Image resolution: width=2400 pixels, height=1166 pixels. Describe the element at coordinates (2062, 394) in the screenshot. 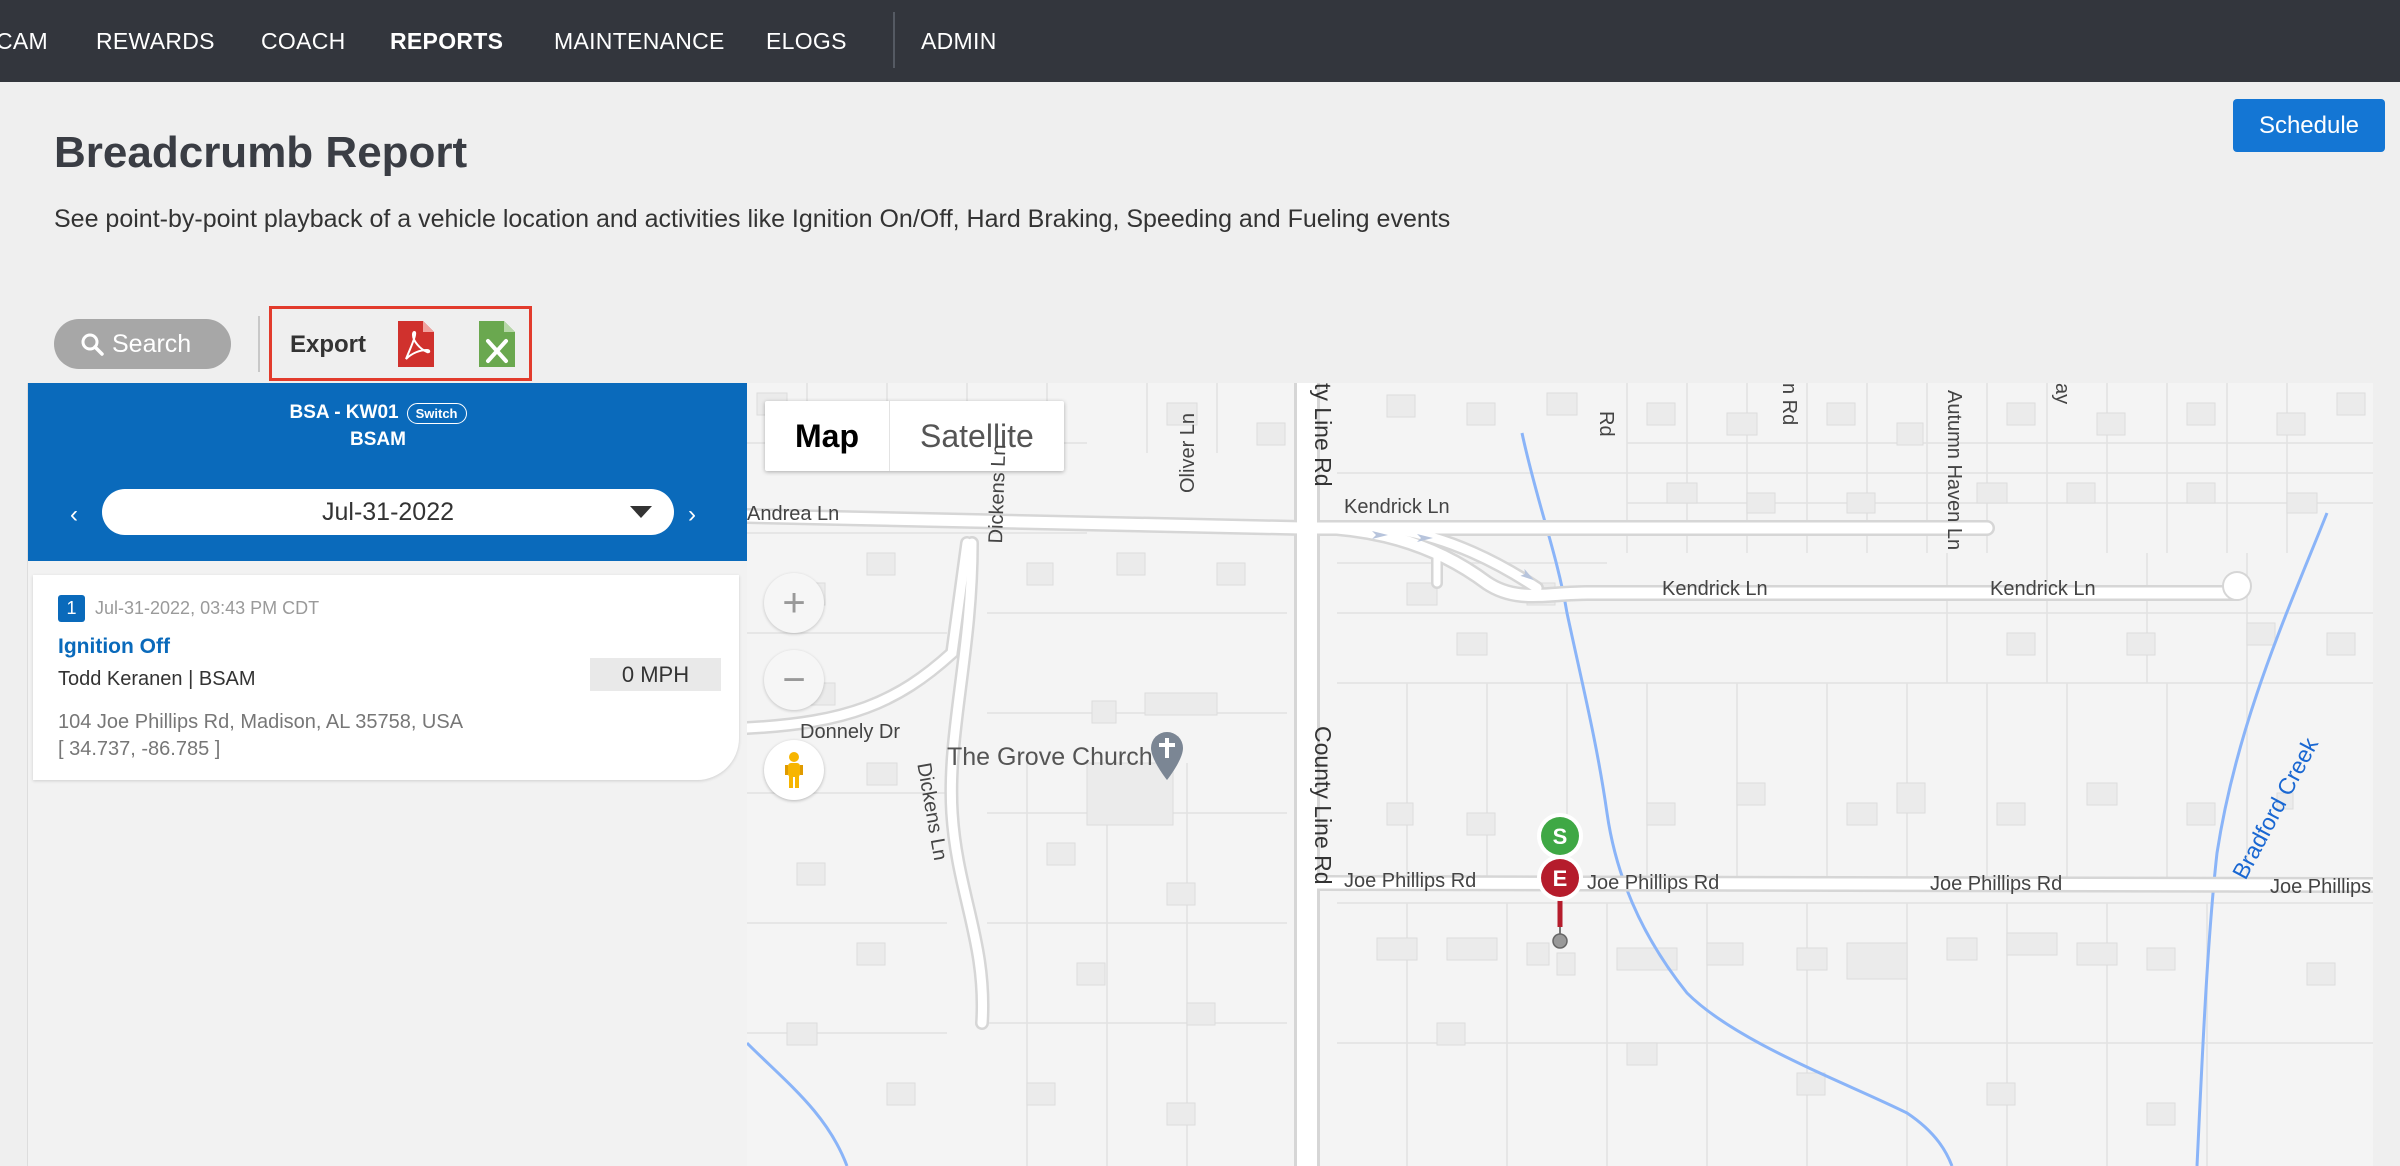

I see `street-label: ay` at that location.